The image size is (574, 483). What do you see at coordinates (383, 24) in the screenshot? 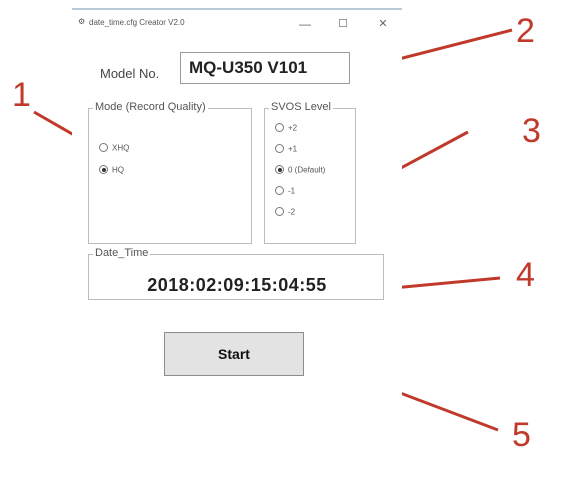
I see `close-button: ✕` at bounding box center [383, 24].